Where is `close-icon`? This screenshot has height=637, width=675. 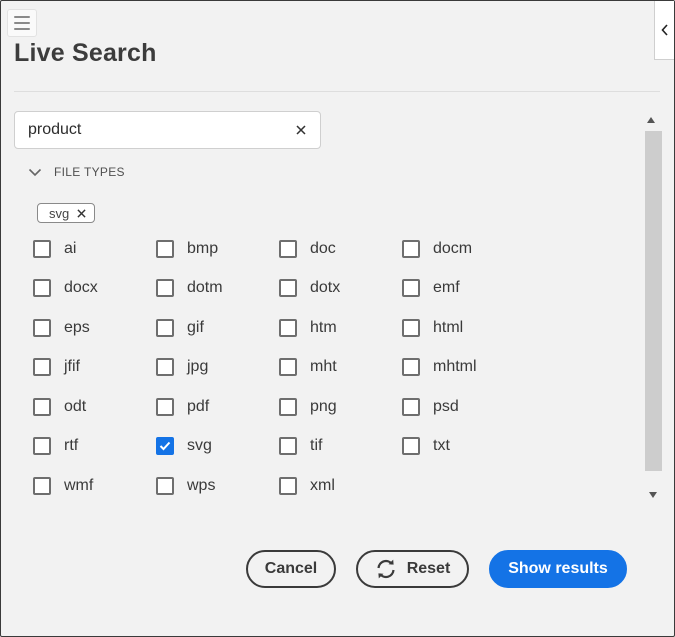
close-icon is located at coordinates (301, 130).